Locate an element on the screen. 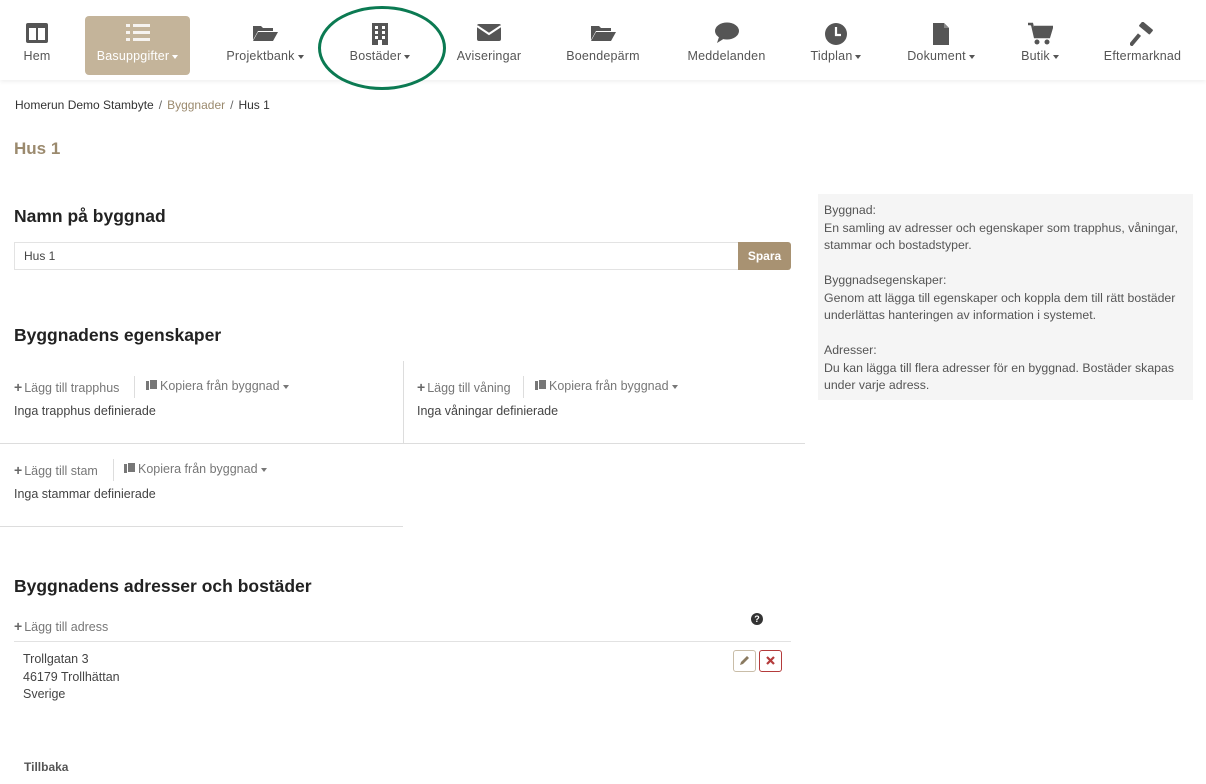  breadcrumb-buildings: Byggnader is located at coordinates (196, 105).